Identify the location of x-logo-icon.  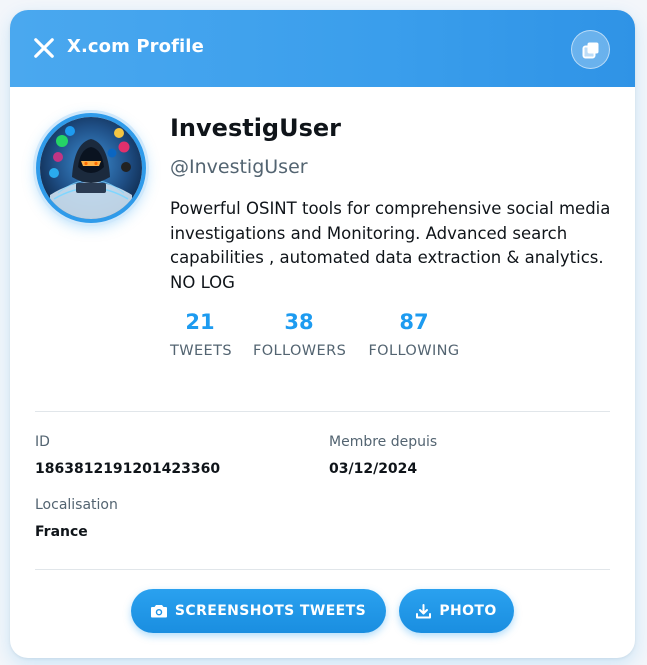
(44, 48).